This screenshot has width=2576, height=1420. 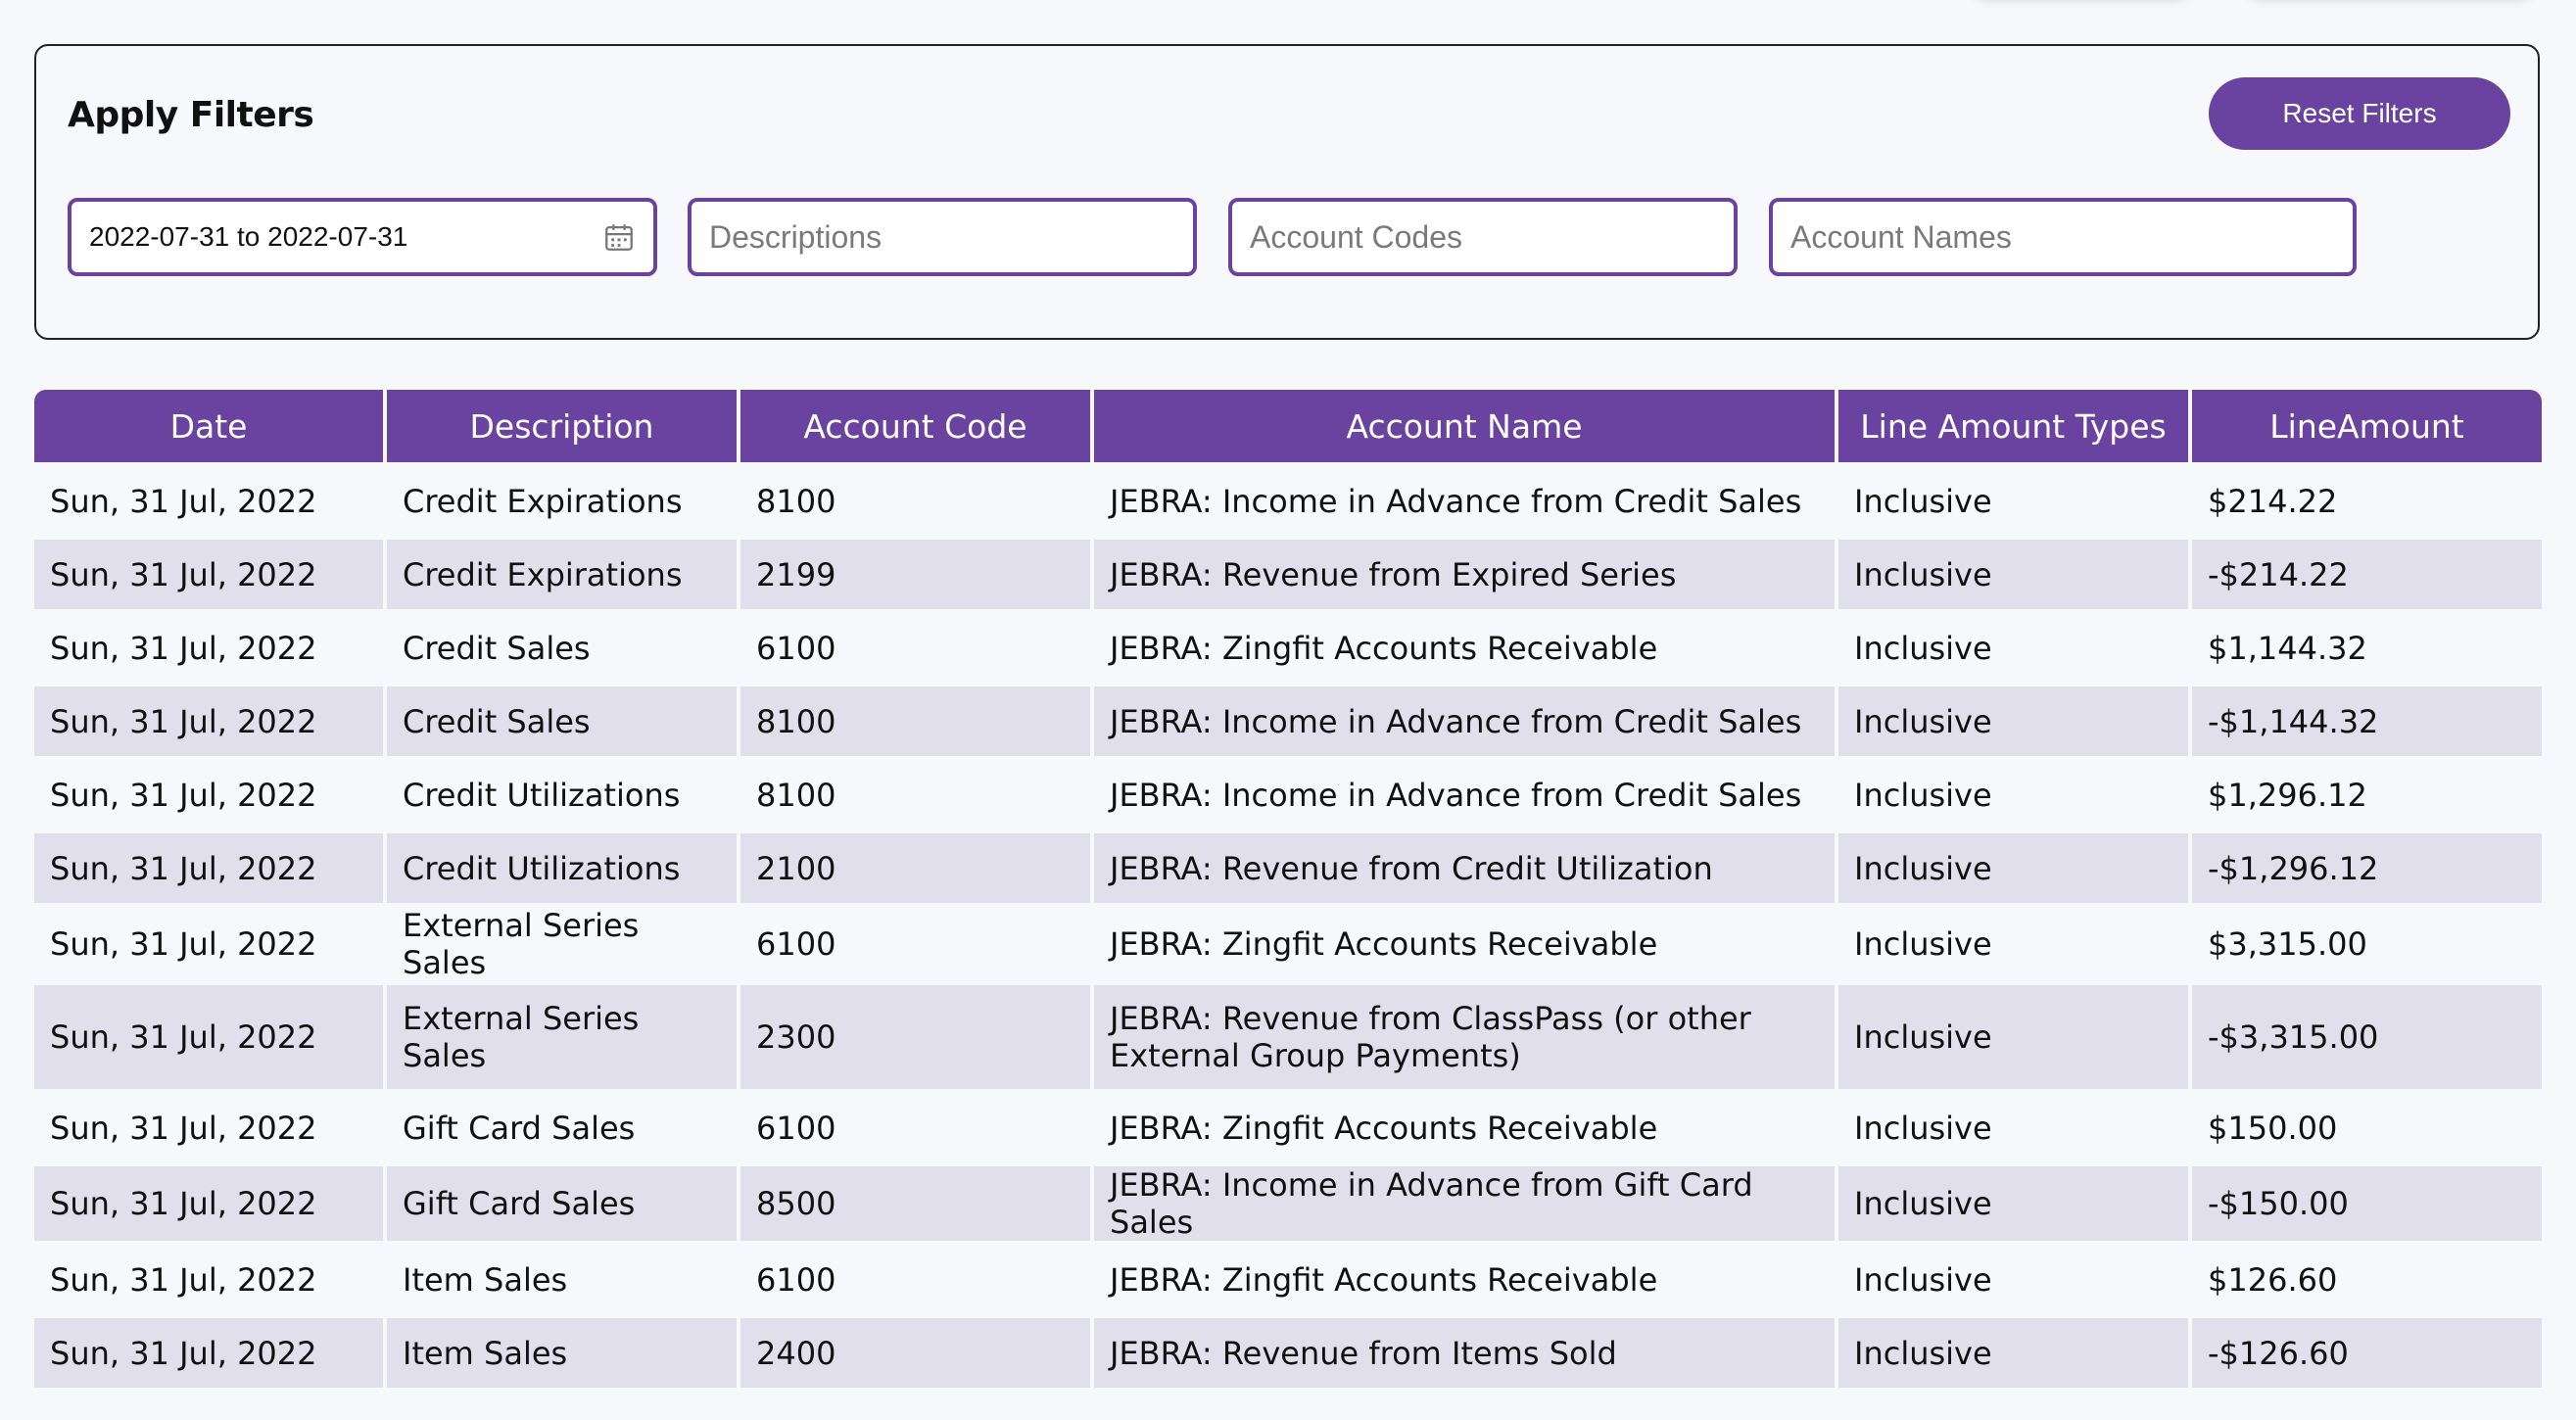 What do you see at coordinates (2367, 946) in the screenshot?
I see `cell-line-amount: $3,315.00` at bounding box center [2367, 946].